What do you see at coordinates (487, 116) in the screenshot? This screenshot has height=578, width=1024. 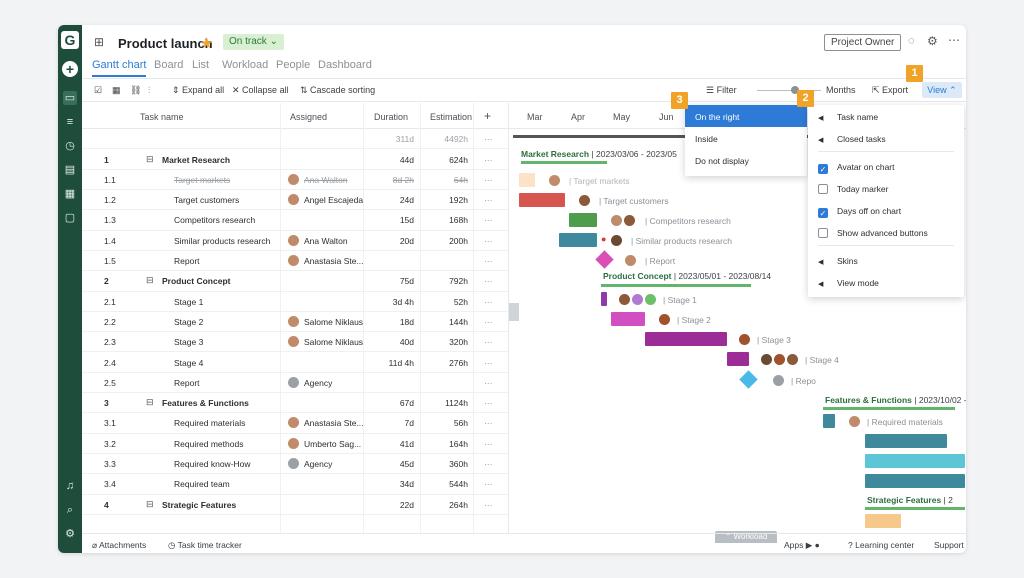 I see `add-column-icon: +` at bounding box center [487, 116].